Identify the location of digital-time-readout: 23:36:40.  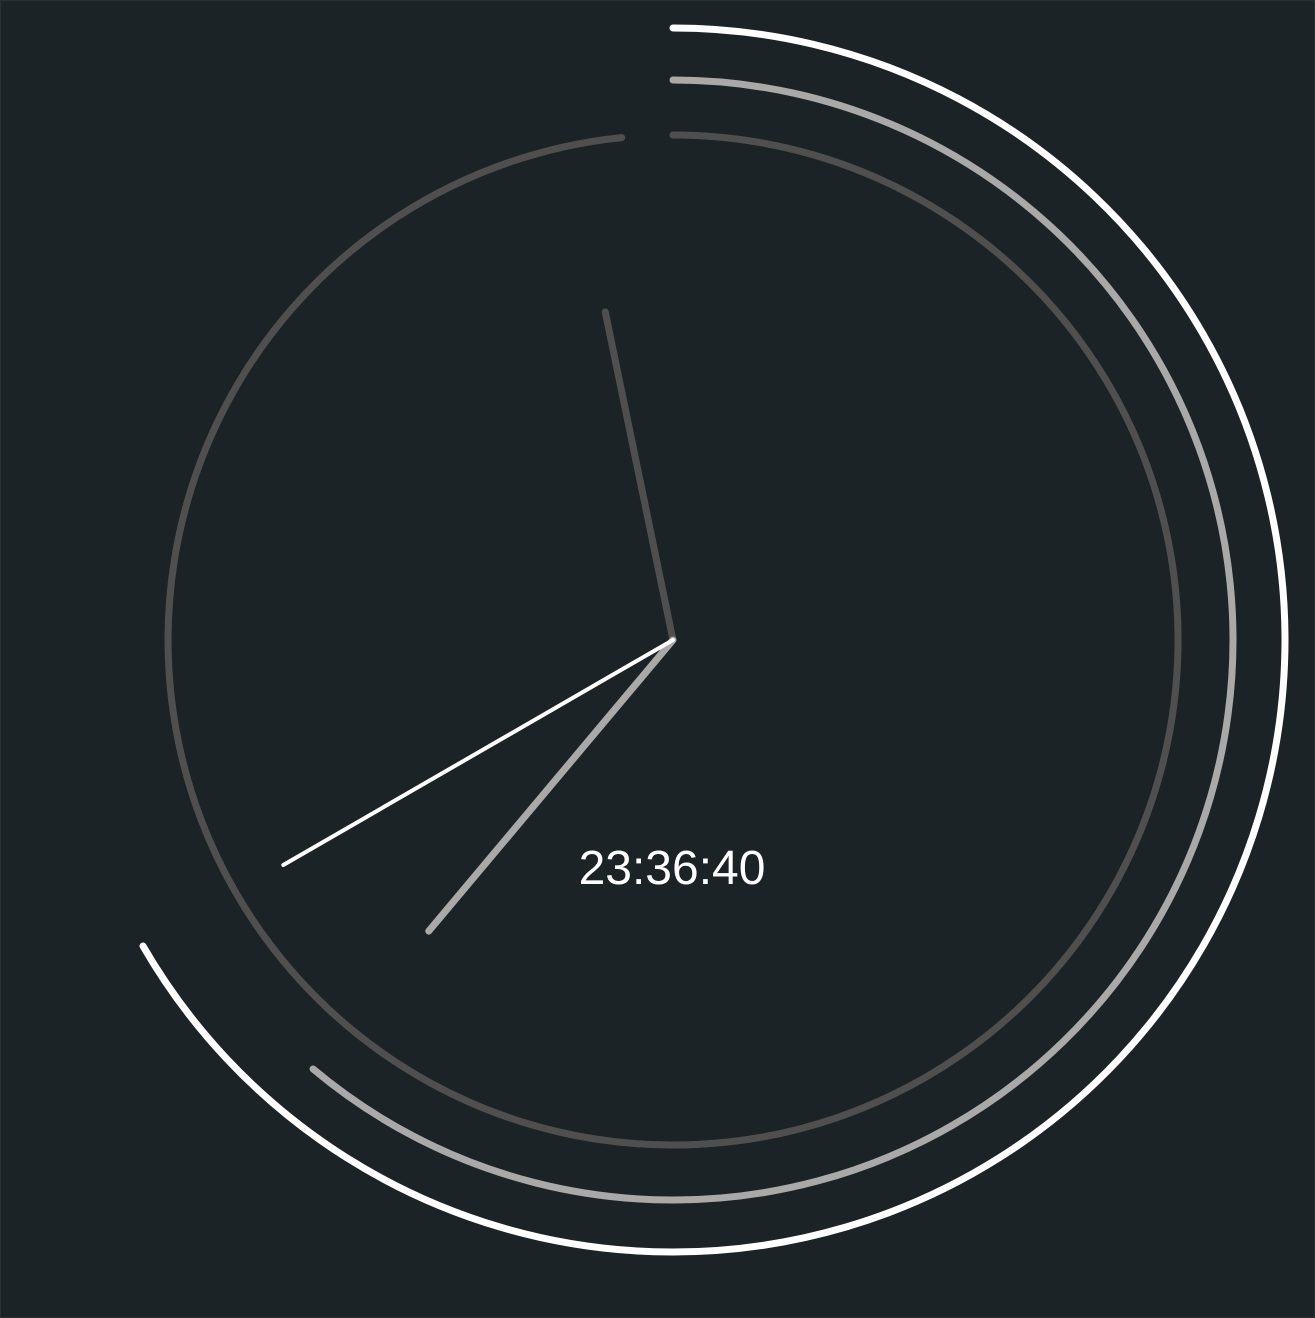
(672, 868).